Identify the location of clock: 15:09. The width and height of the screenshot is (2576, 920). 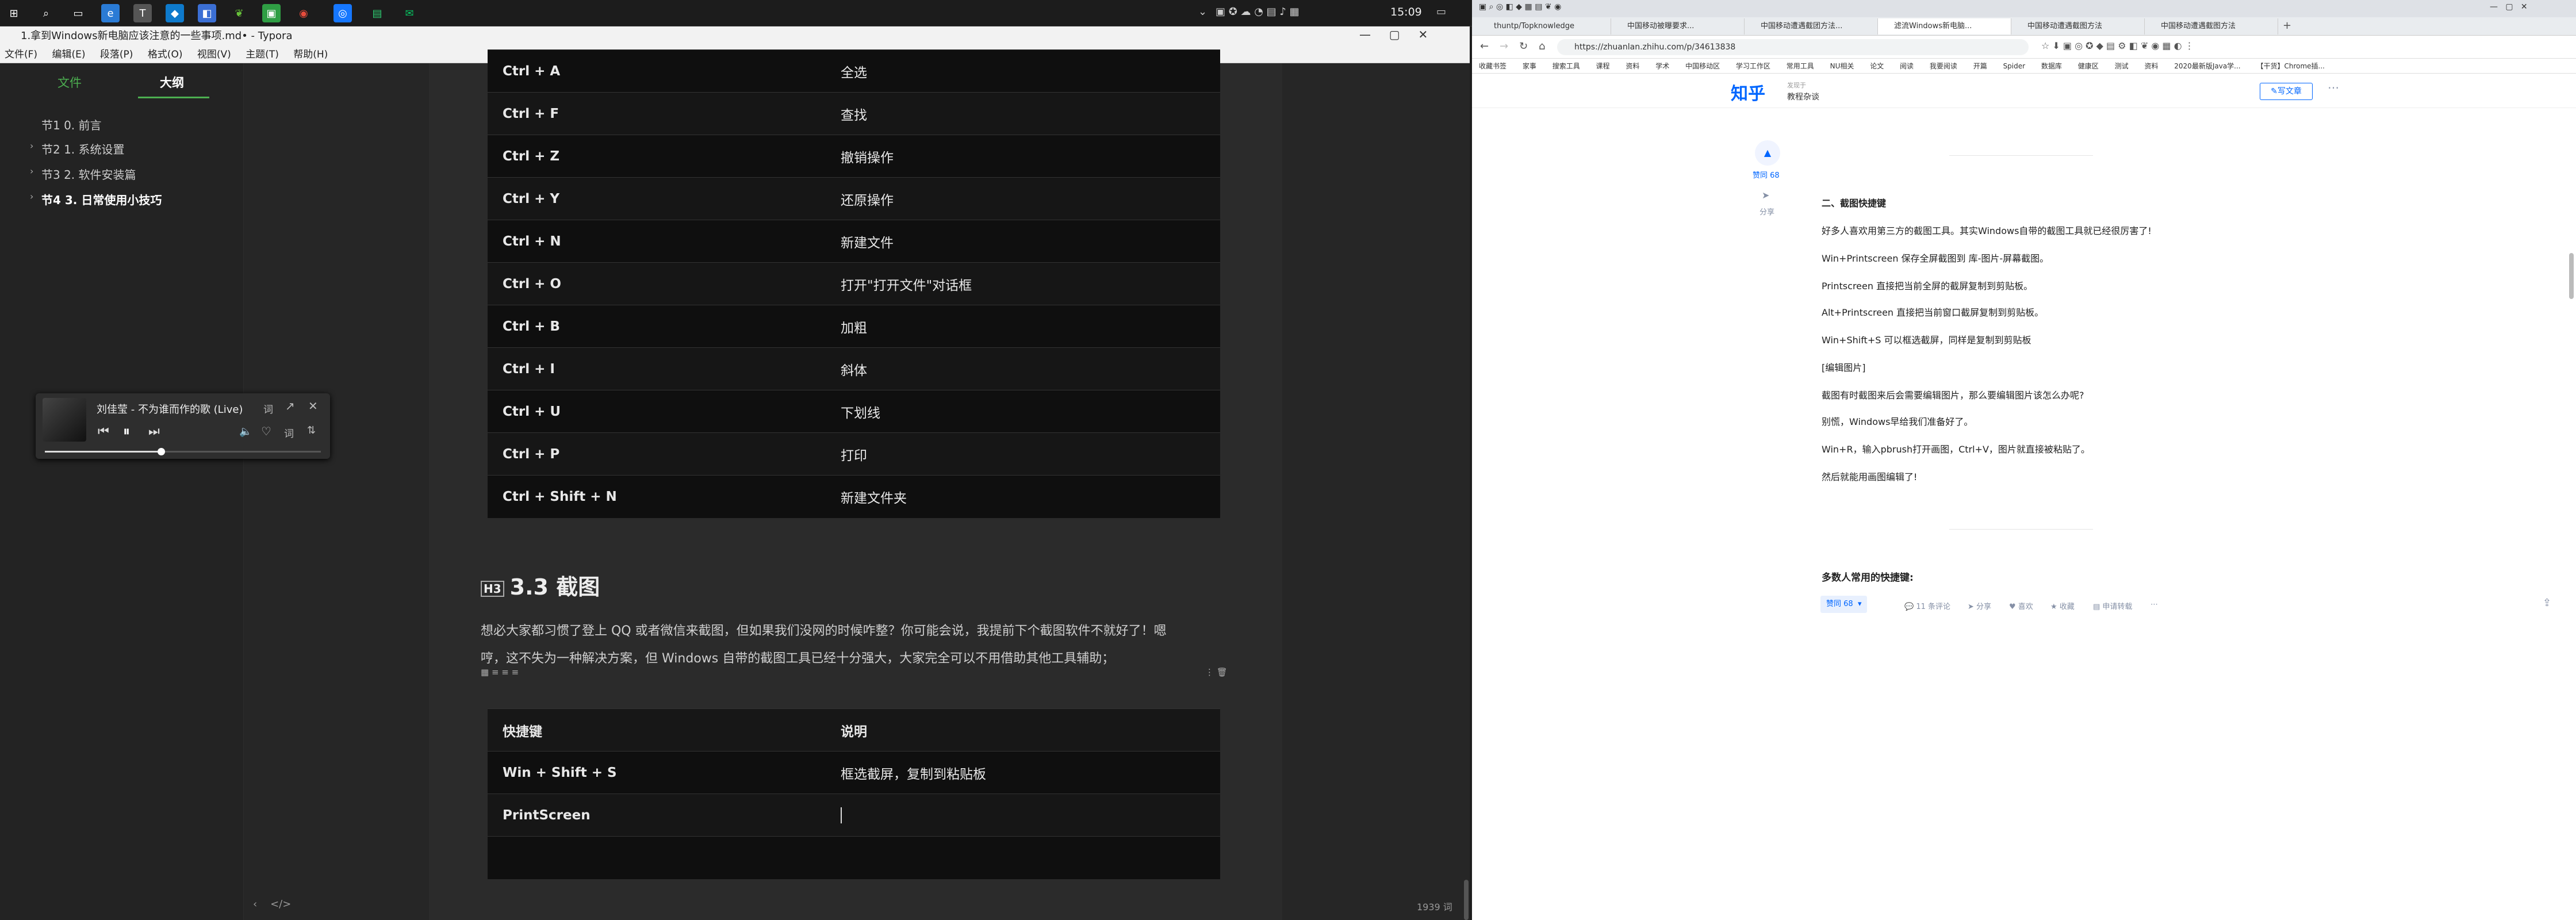
(1406, 12).